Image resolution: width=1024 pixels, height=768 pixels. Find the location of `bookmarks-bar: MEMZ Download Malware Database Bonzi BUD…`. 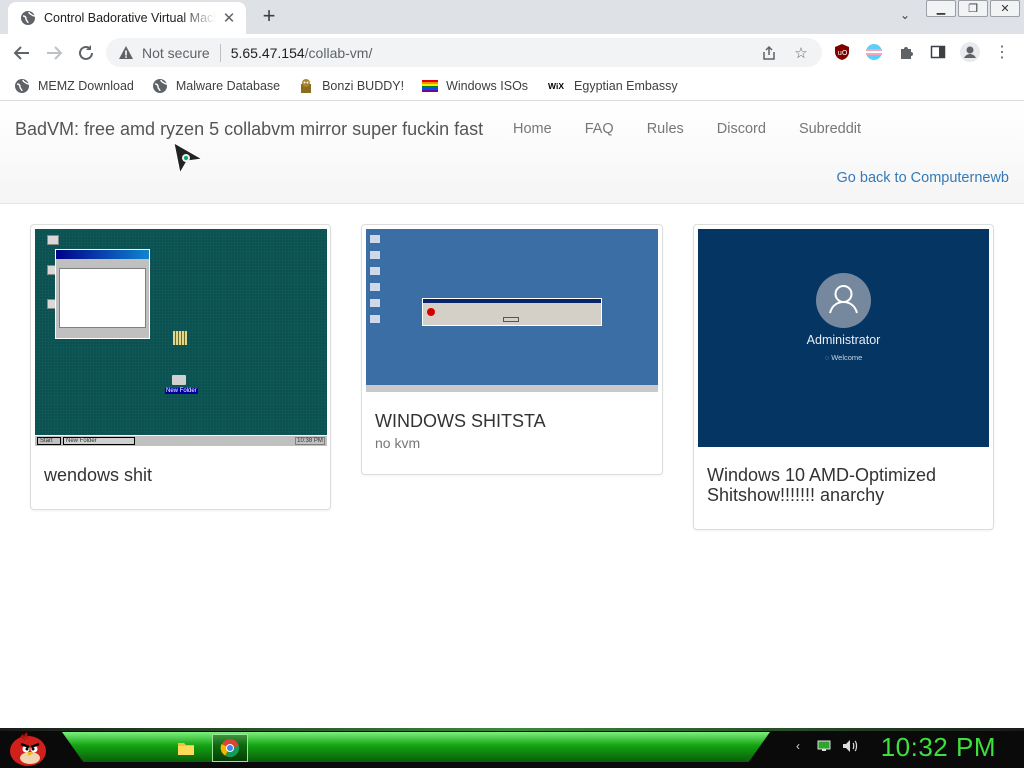

bookmarks-bar: MEMZ Download Malware Database Bonzi BUD… is located at coordinates (512, 86).